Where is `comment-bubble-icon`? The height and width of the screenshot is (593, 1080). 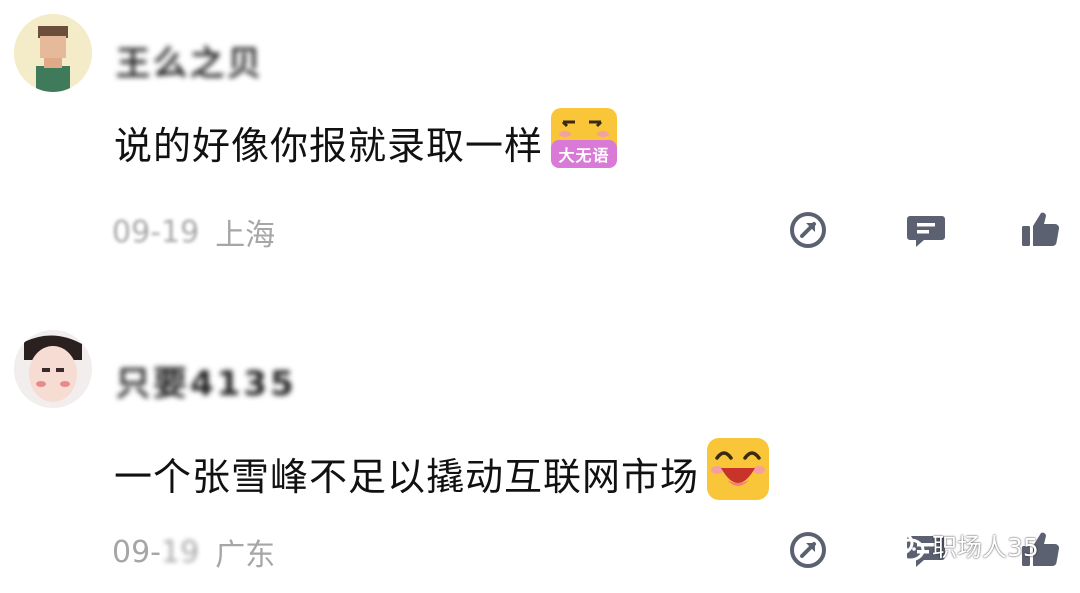 comment-bubble-icon is located at coordinates (926, 231).